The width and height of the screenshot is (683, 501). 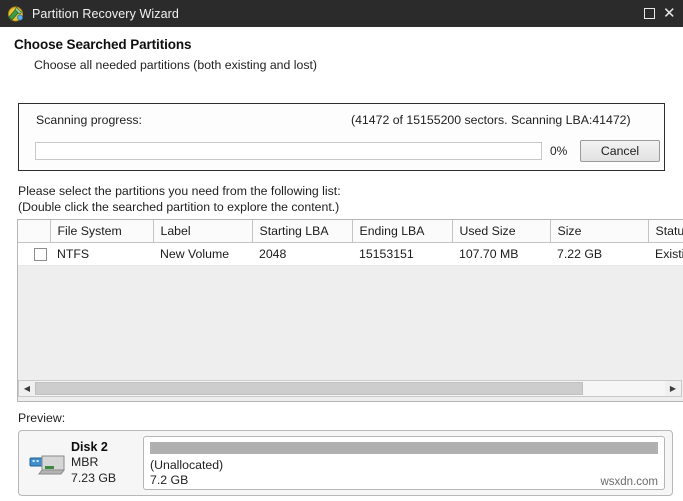 What do you see at coordinates (40, 254) in the screenshot?
I see `row-checkbox` at bounding box center [40, 254].